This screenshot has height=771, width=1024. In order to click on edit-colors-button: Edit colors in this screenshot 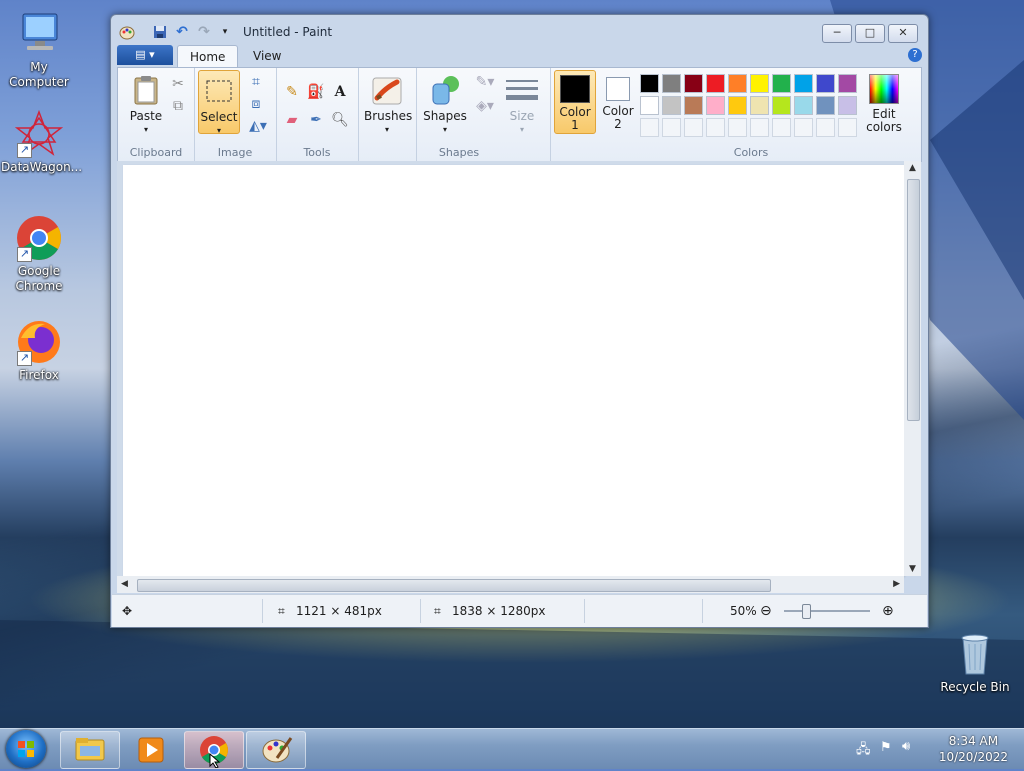, I will do `click(884, 104)`.